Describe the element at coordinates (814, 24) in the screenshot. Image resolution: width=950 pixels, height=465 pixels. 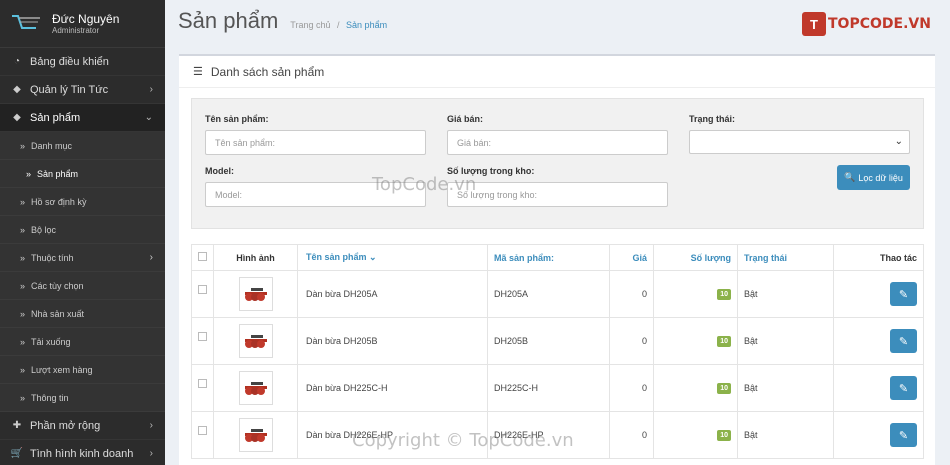
I see `logo-mark-icon: T` at that location.